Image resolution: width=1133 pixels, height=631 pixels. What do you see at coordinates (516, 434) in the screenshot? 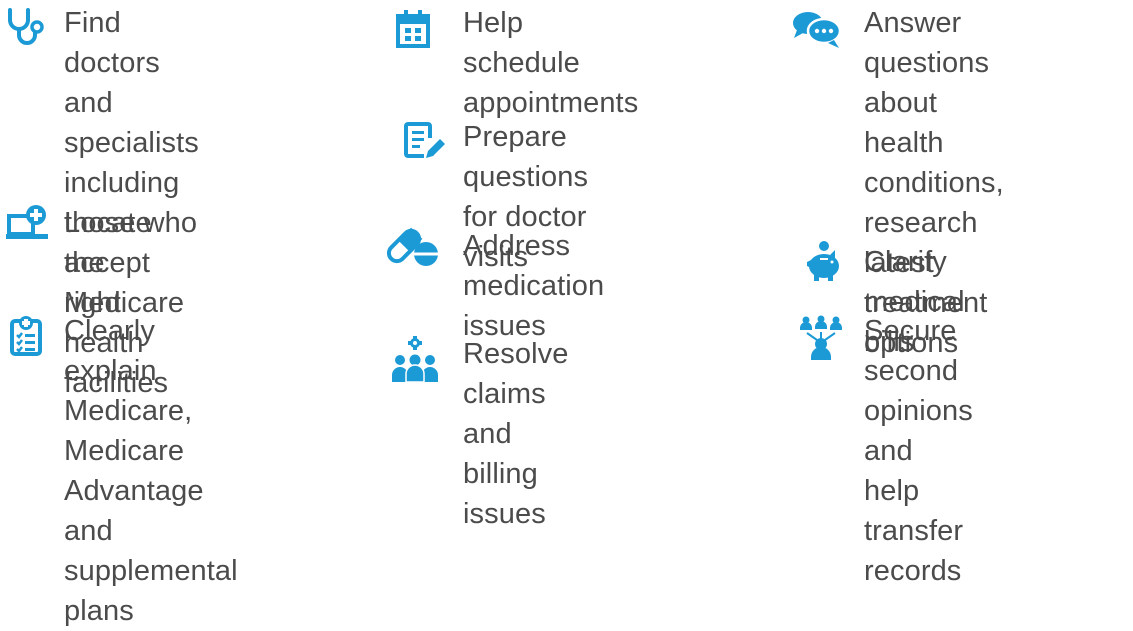
I see `service-label: Resolve claims and billing issues` at bounding box center [516, 434].